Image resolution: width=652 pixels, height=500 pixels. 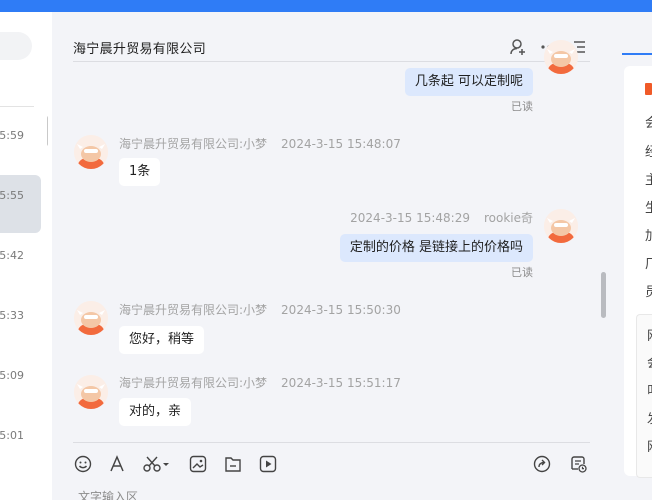 What do you see at coordinates (268, 464) in the screenshot?
I see `video-icon` at bounding box center [268, 464].